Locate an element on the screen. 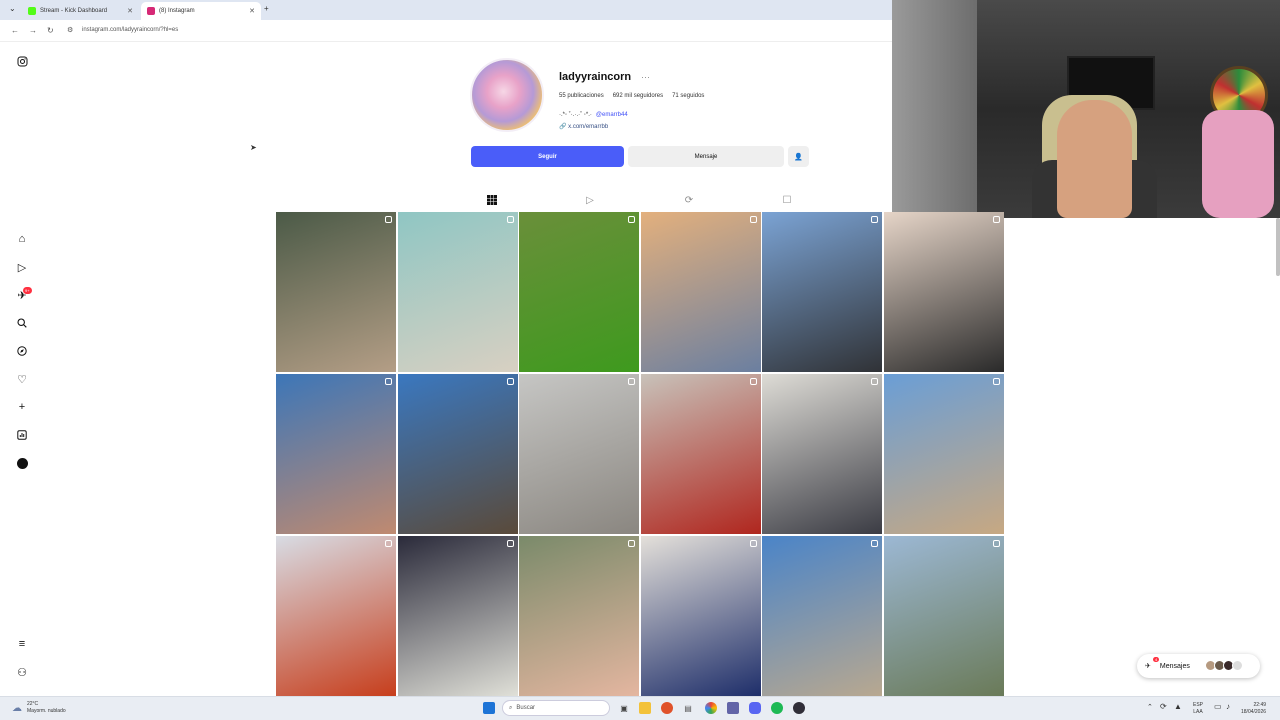 The image size is (1280, 720). explore-icon is located at coordinates (22, 351).